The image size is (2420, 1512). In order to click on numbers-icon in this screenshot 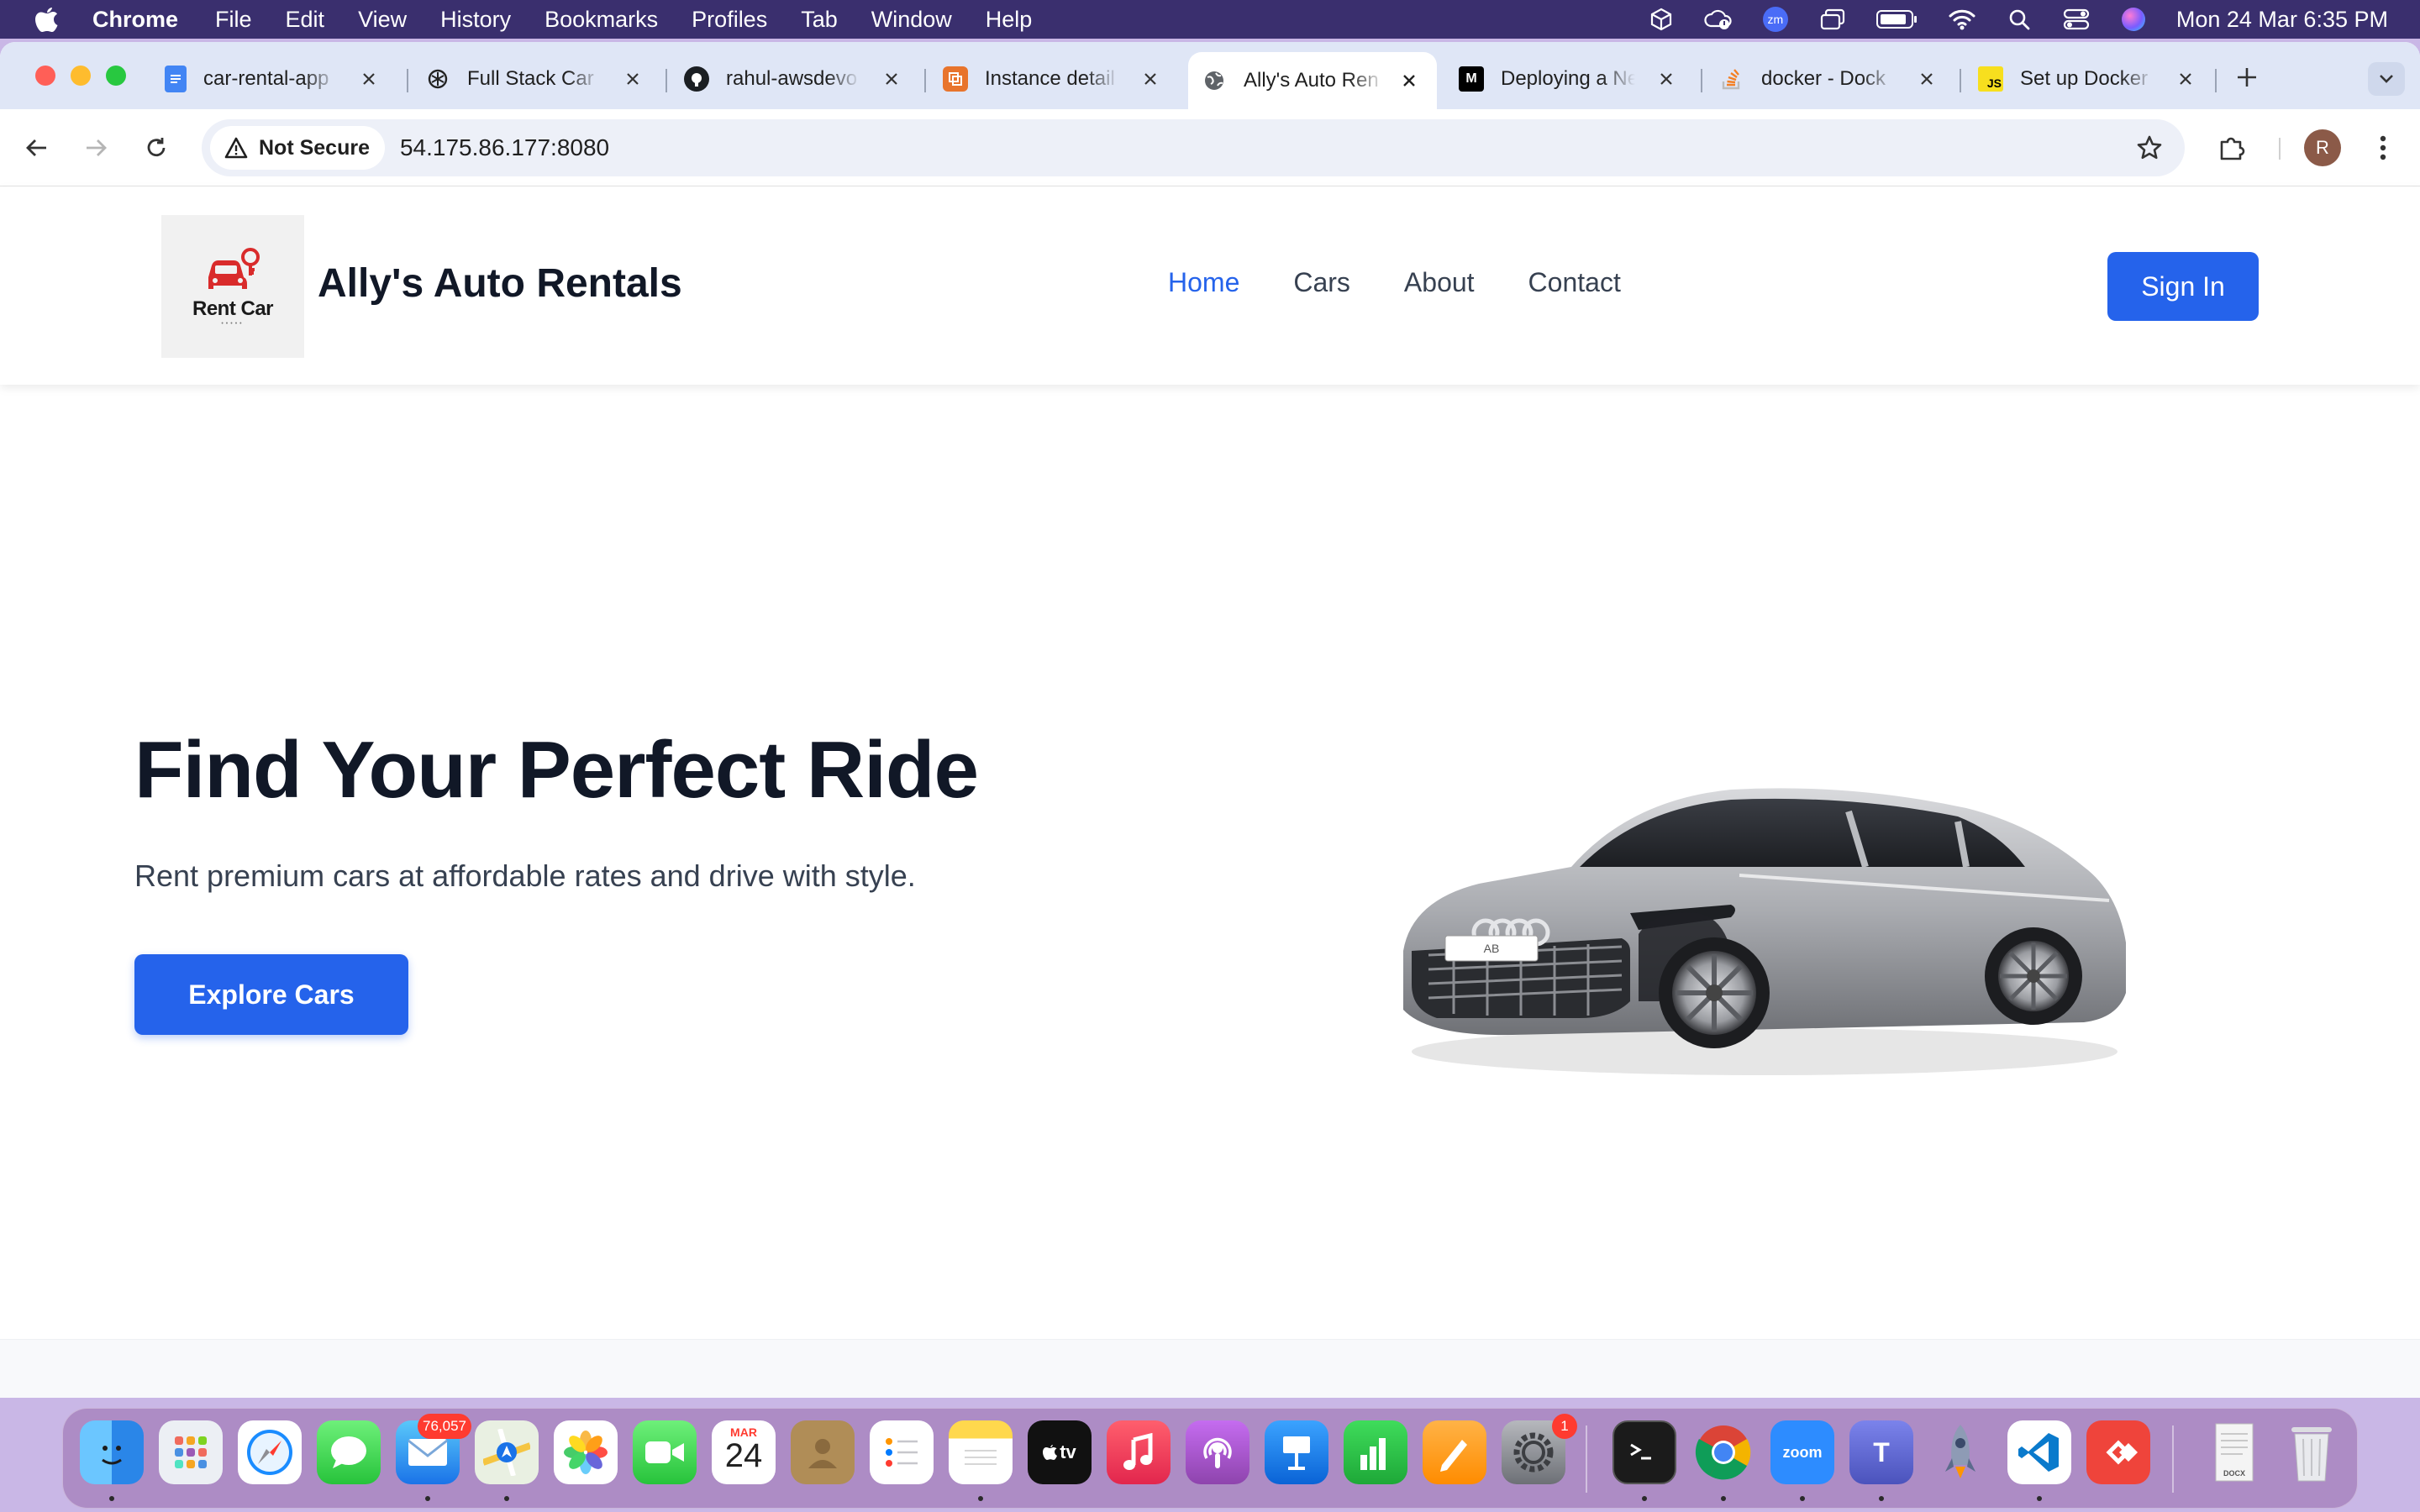, I will do `click(1376, 1452)`.